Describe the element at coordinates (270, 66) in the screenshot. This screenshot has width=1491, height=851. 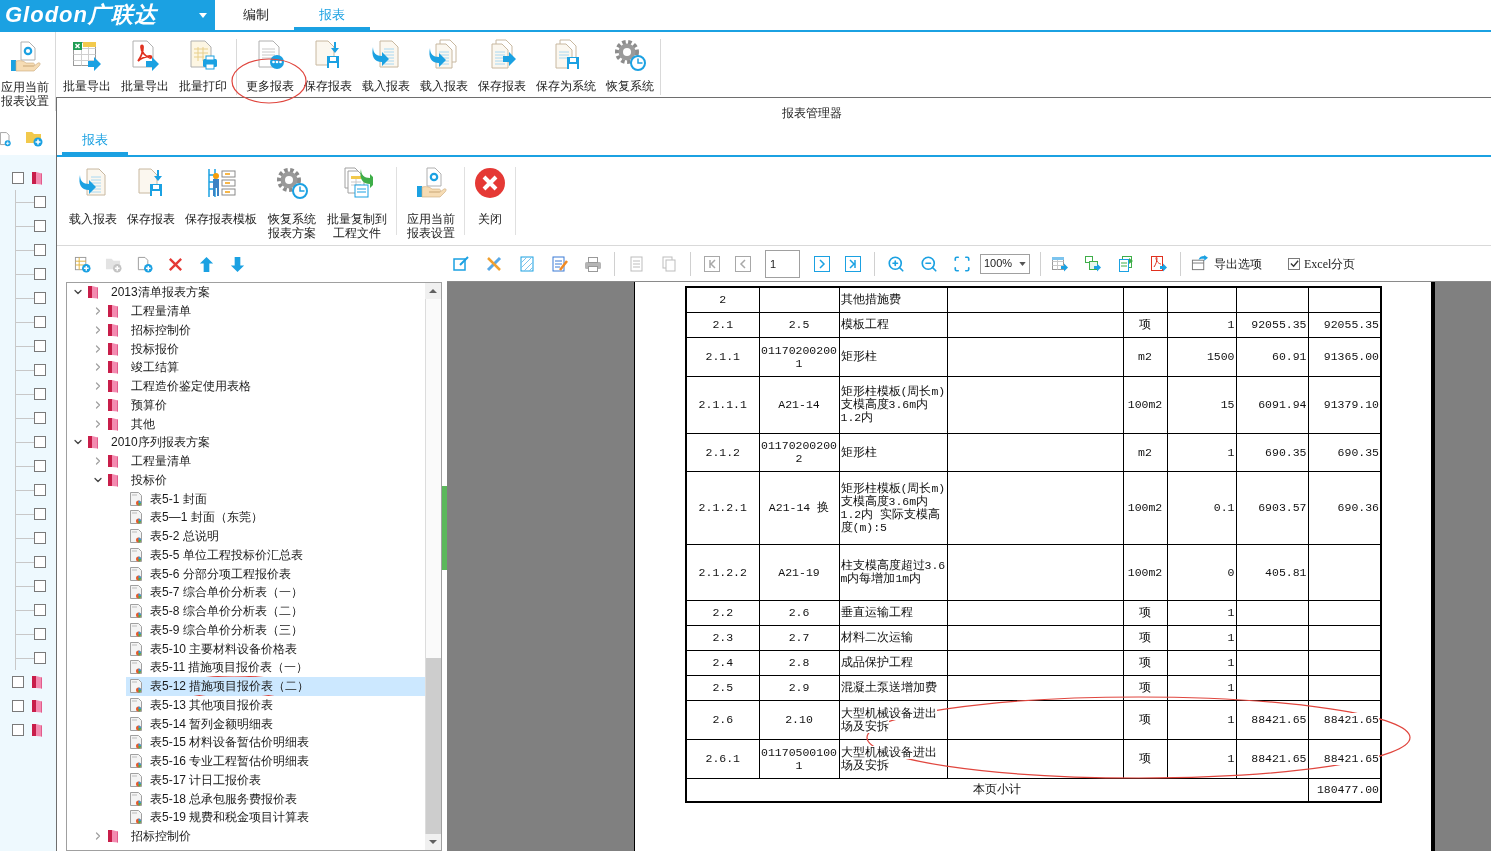
I see `more-reports-button: 更多报表` at that location.